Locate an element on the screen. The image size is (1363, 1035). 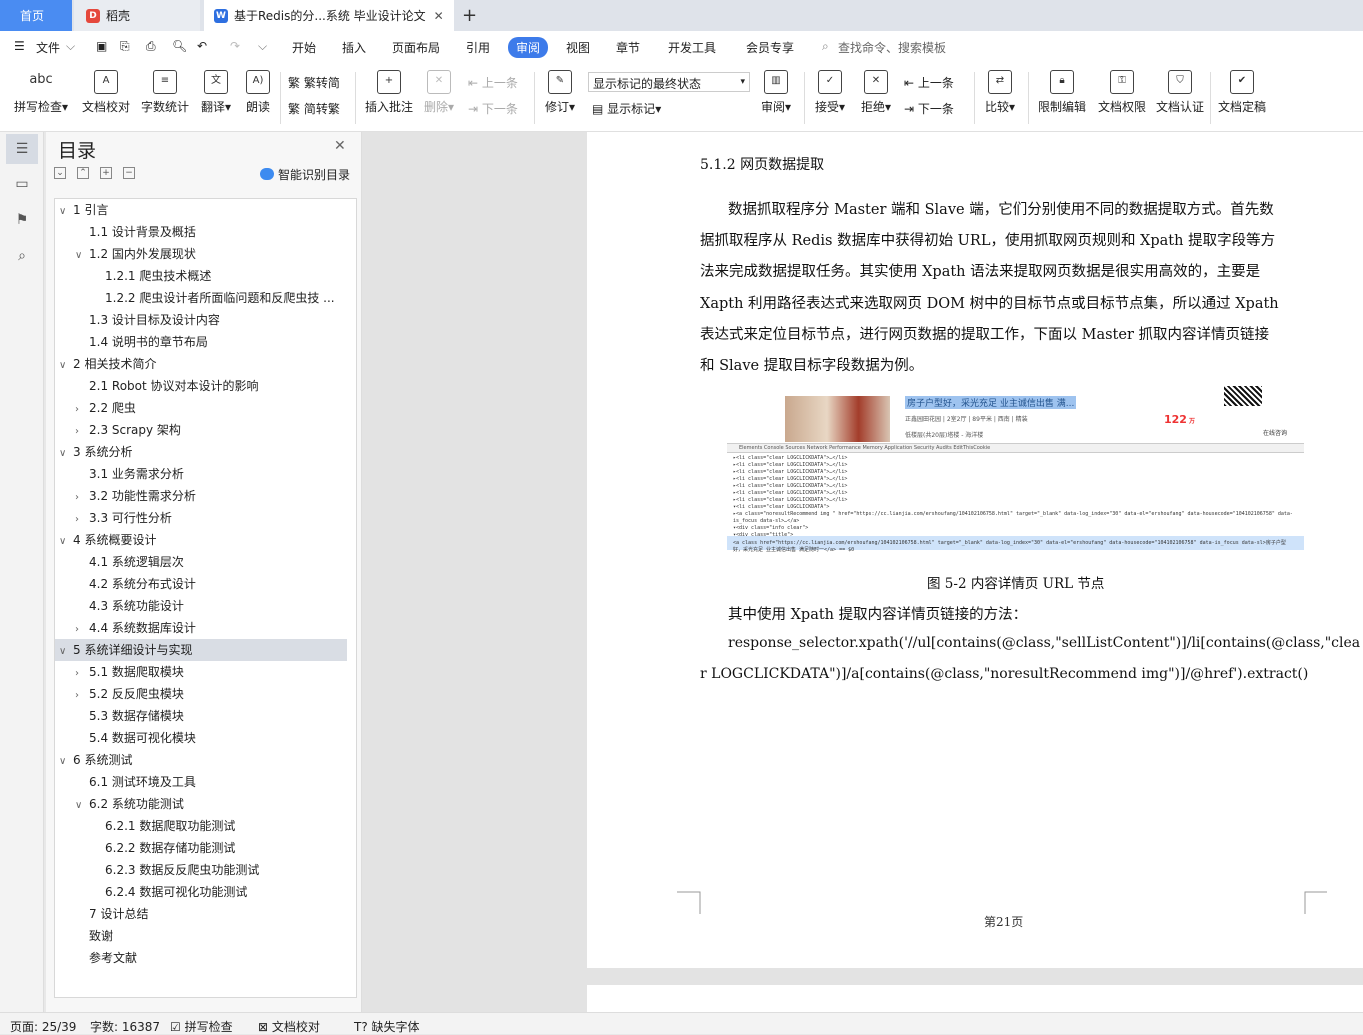
undo-icon: ↶ is located at coordinates (202, 46).